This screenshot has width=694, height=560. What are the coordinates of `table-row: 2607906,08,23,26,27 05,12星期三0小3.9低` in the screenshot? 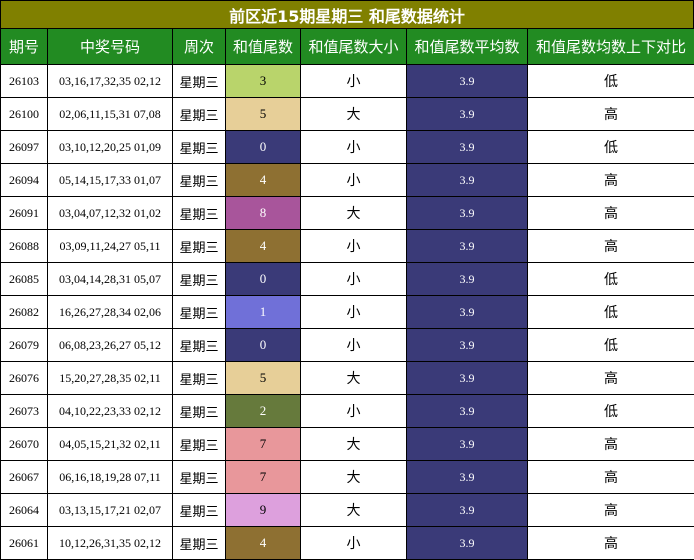 It's located at (347, 345).